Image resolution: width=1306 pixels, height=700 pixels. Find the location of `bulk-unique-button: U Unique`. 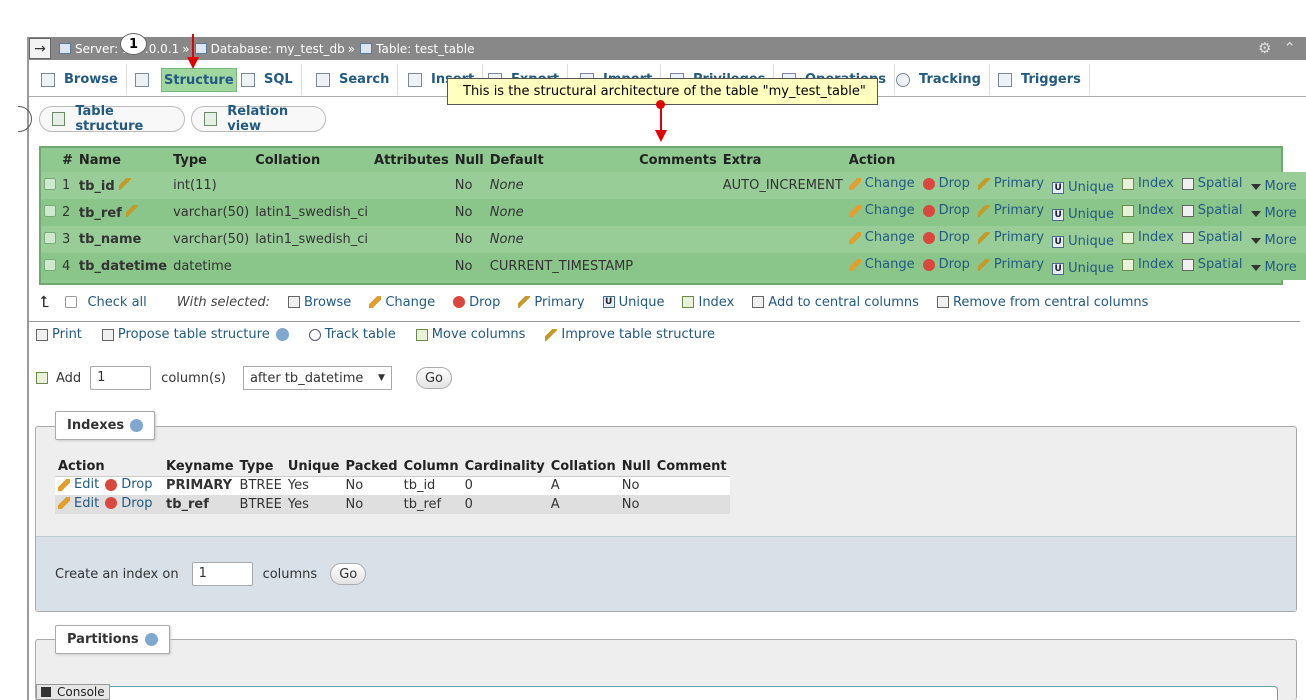

bulk-unique-button: U Unique is located at coordinates (633, 302).